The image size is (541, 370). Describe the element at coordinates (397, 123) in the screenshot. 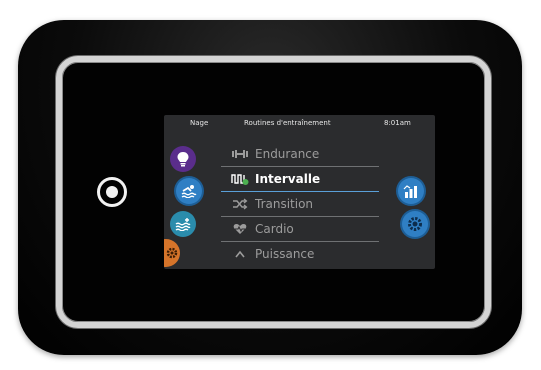

I see `clock: 8:01am` at that location.